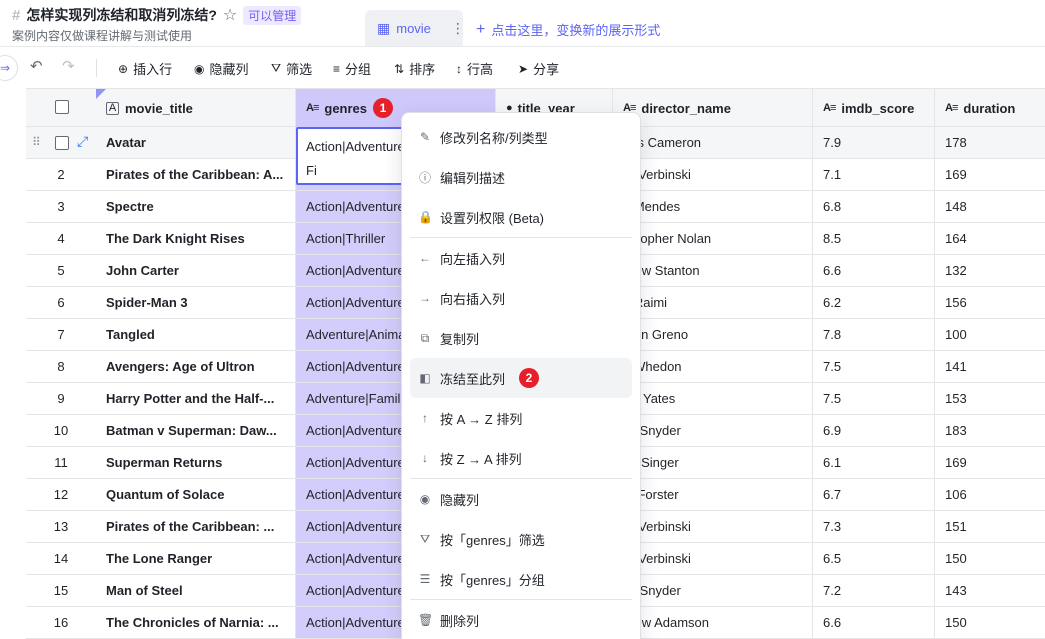  Describe the element at coordinates (291, 68) in the screenshot. I see `filter-button: ⛛ 筛选` at that location.